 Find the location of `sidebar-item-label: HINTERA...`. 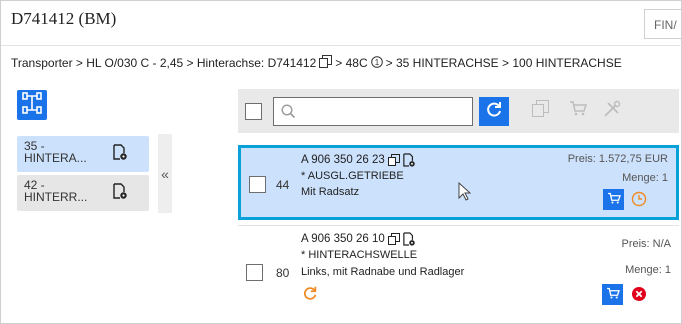

sidebar-item-label: HINTERA... is located at coordinates (55, 158).